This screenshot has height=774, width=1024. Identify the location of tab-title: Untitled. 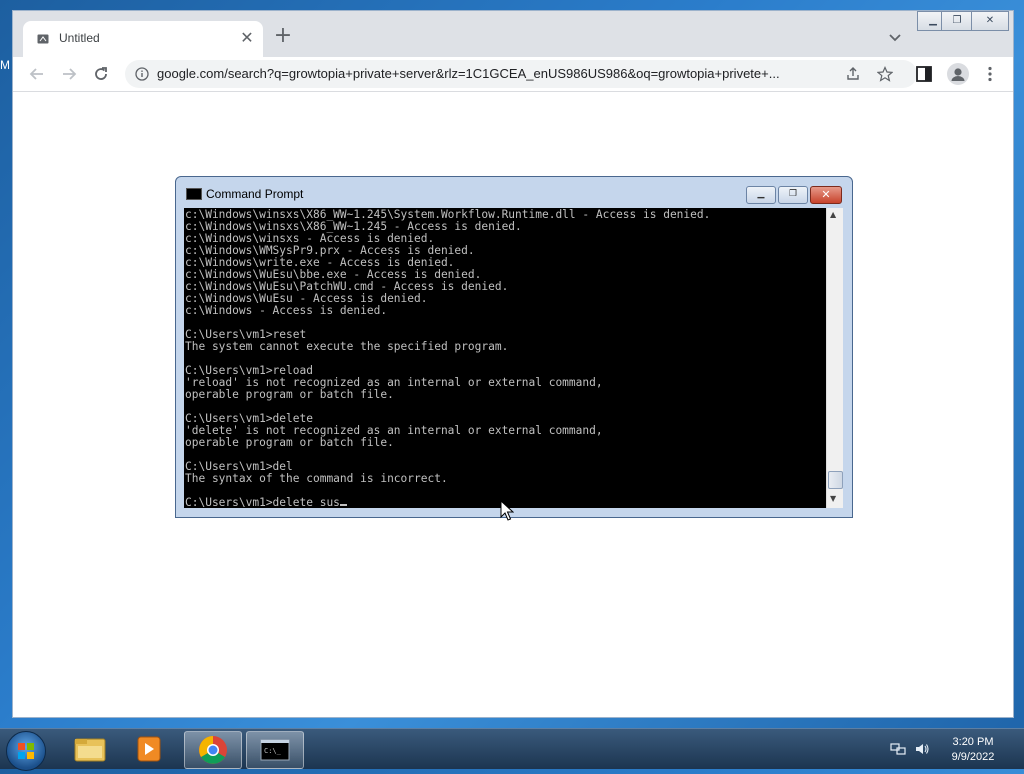
(79, 38).